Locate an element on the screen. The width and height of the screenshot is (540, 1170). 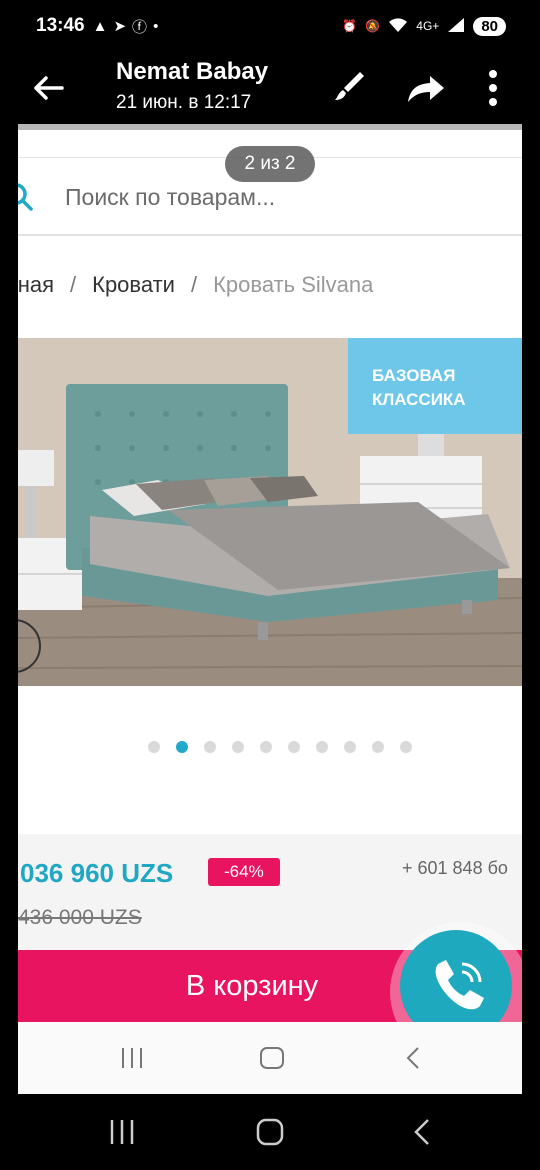
back-nav-button is located at coordinates (422, 1132).